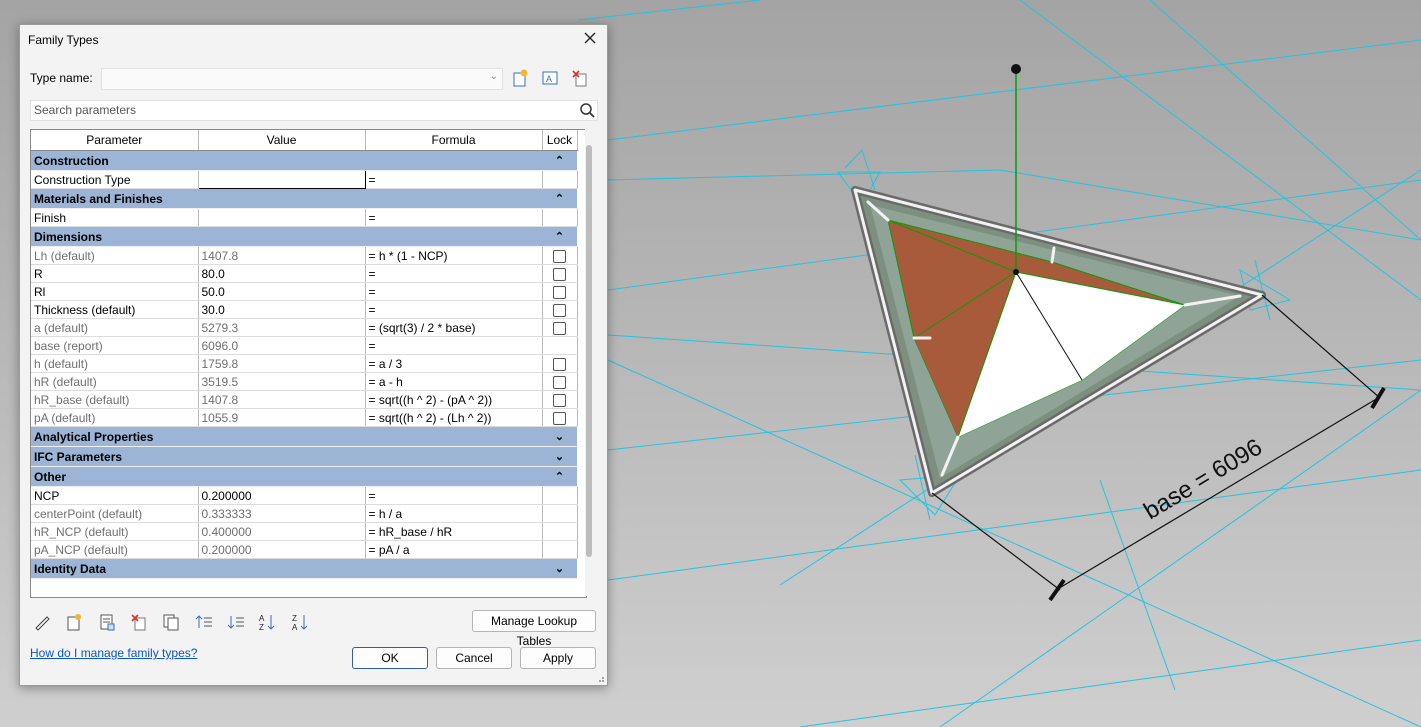  Describe the element at coordinates (589, 351) in the screenshot. I see `grid-scrollbar-thumb` at that location.